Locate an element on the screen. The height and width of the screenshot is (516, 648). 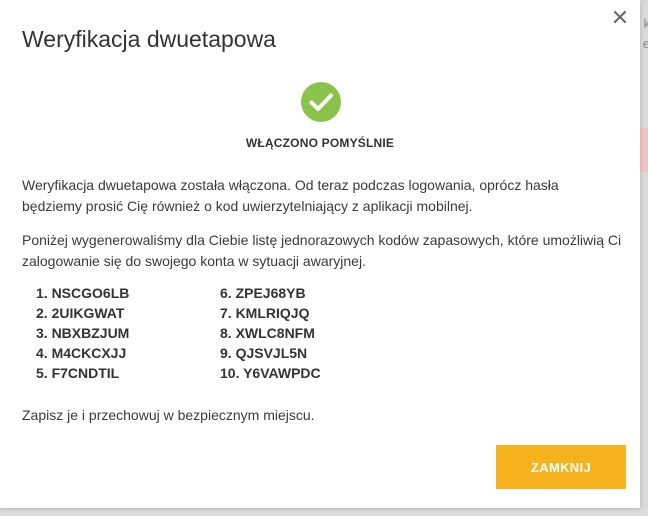
backup-code: 2. 2UIKGWAT is located at coordinates (80, 313).